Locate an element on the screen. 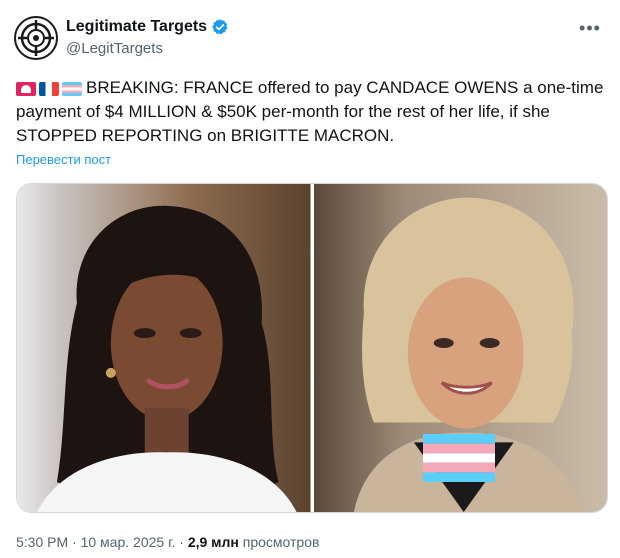 Image resolution: width=620 pixels, height=558 pixels. avatar is located at coordinates (36, 38).